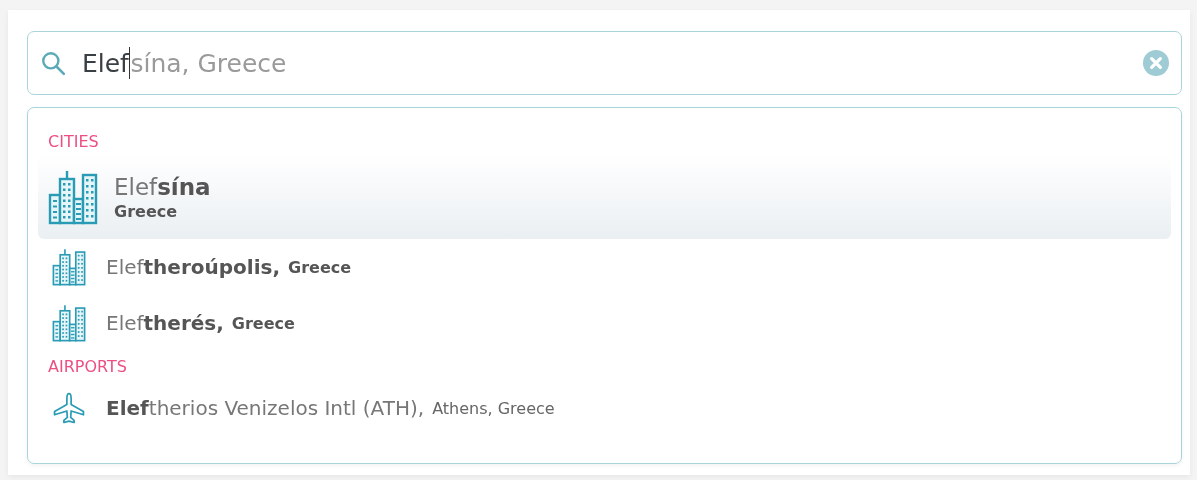 This screenshot has height=480, width=1197. Describe the element at coordinates (265, 408) in the screenshot. I see `place-name: Eleftherios Venizelos Intl (ATH),` at that location.